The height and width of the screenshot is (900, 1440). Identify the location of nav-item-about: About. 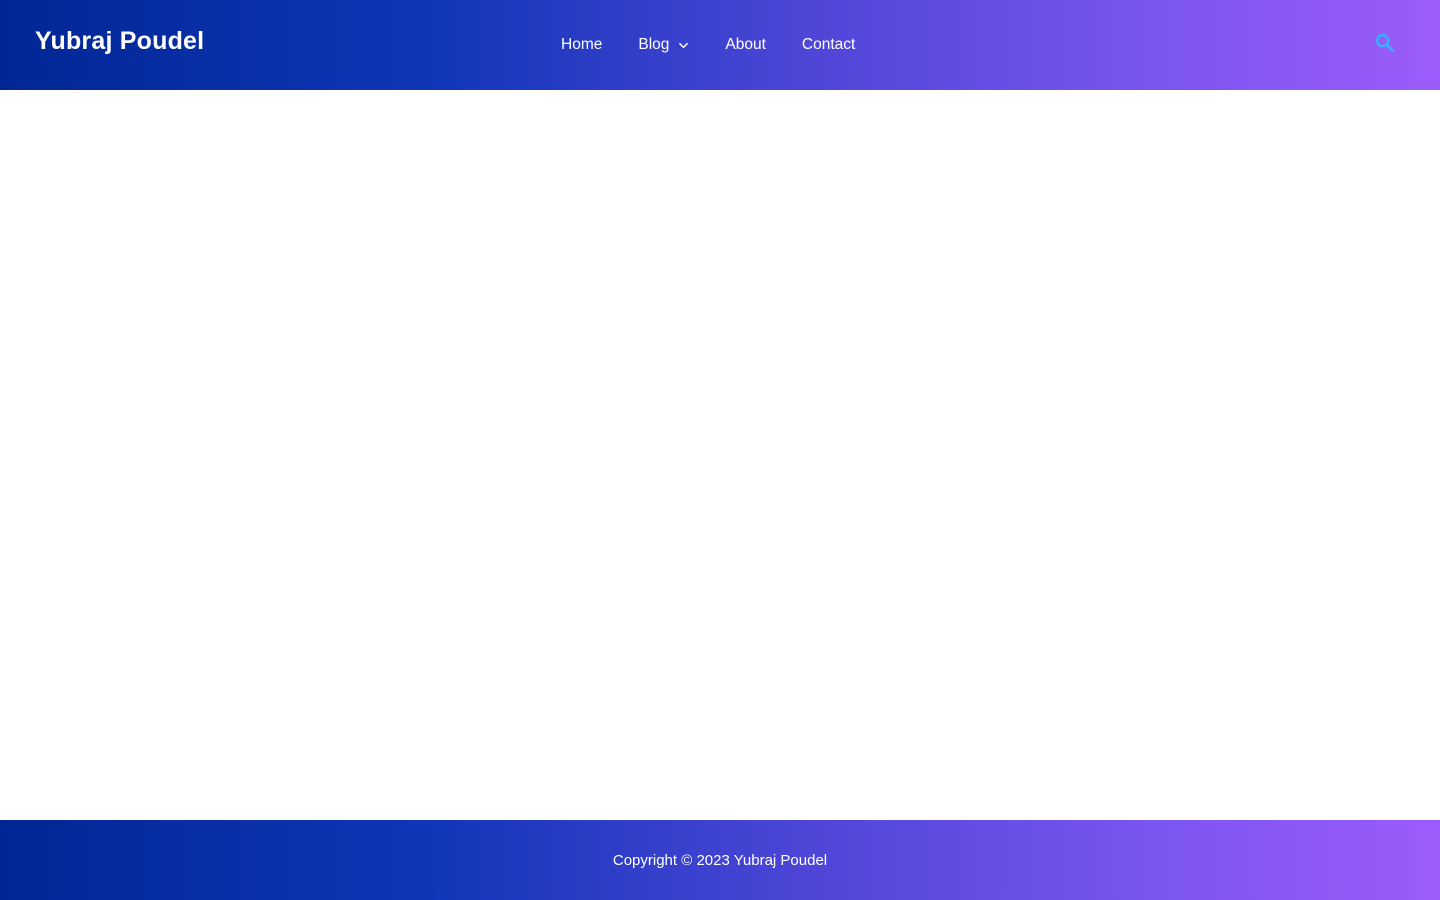
(745, 45).